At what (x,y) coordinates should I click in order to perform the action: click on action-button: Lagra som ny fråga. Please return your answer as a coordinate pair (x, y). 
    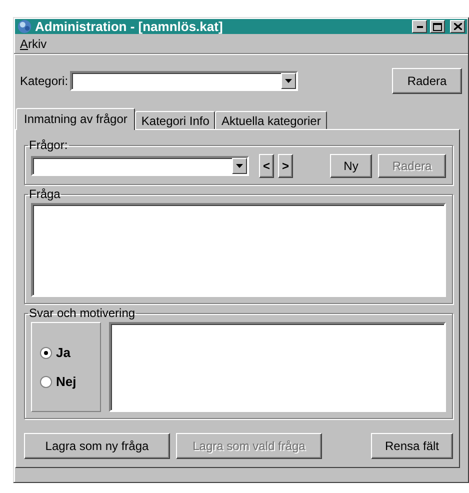
    Looking at the image, I should click on (97, 446).